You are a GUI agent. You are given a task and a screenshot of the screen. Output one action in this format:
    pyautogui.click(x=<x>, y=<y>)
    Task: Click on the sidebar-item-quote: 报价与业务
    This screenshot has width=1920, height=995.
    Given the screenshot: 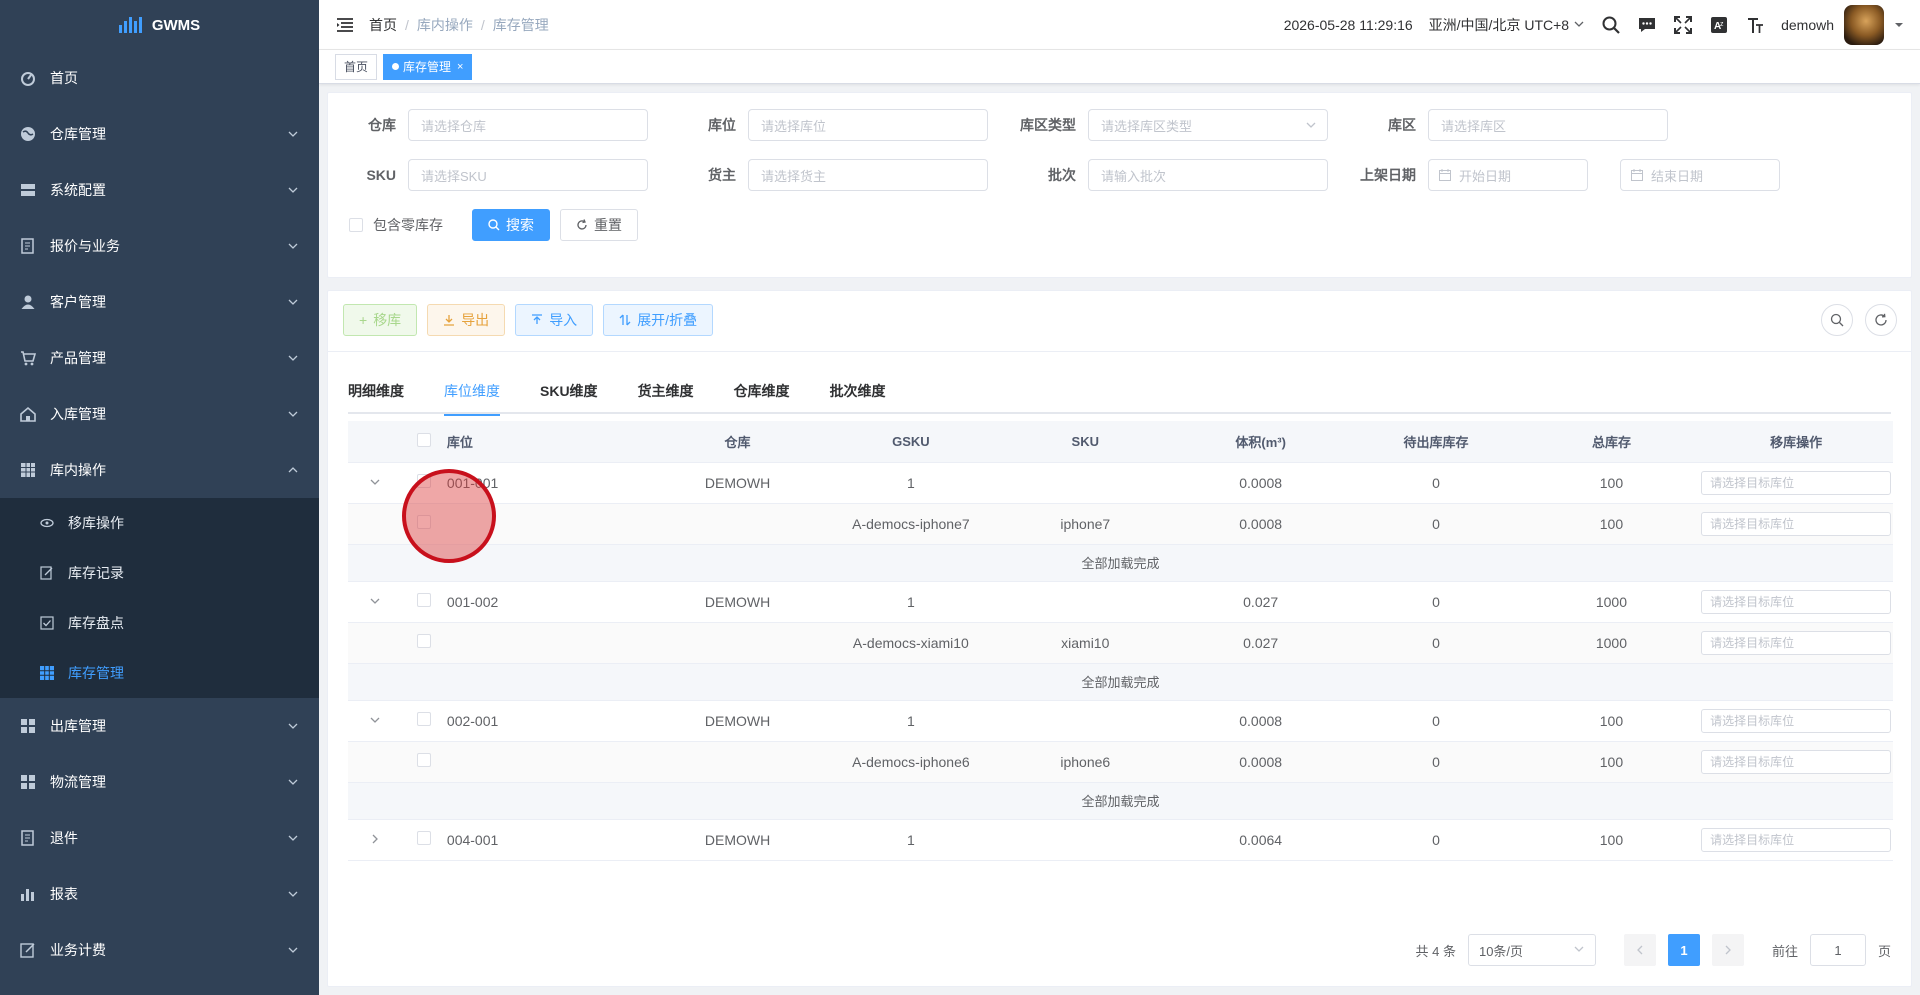 What is the action you would take?
    pyautogui.click(x=159, y=246)
    